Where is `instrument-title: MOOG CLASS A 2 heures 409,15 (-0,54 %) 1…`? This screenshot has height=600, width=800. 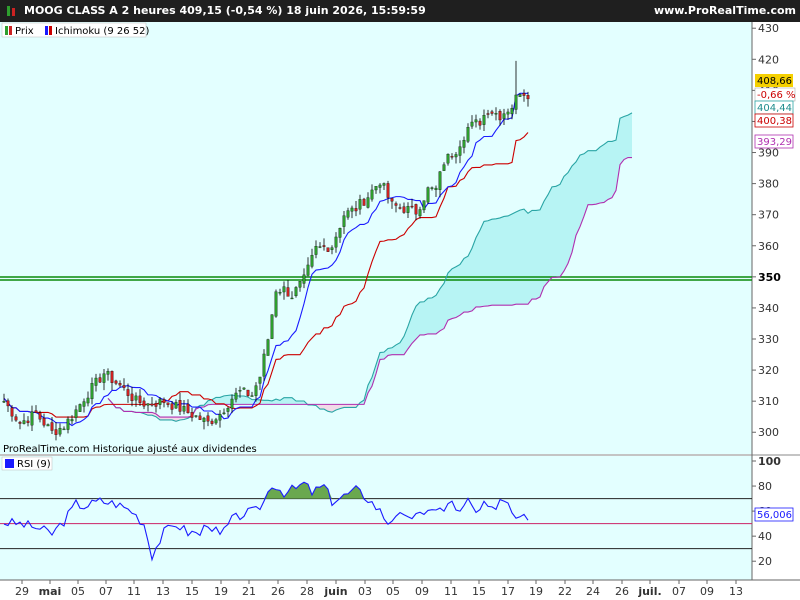 instrument-title: MOOG CLASS A 2 heures 409,15 (-0,54 %) 1… is located at coordinates (225, 10).